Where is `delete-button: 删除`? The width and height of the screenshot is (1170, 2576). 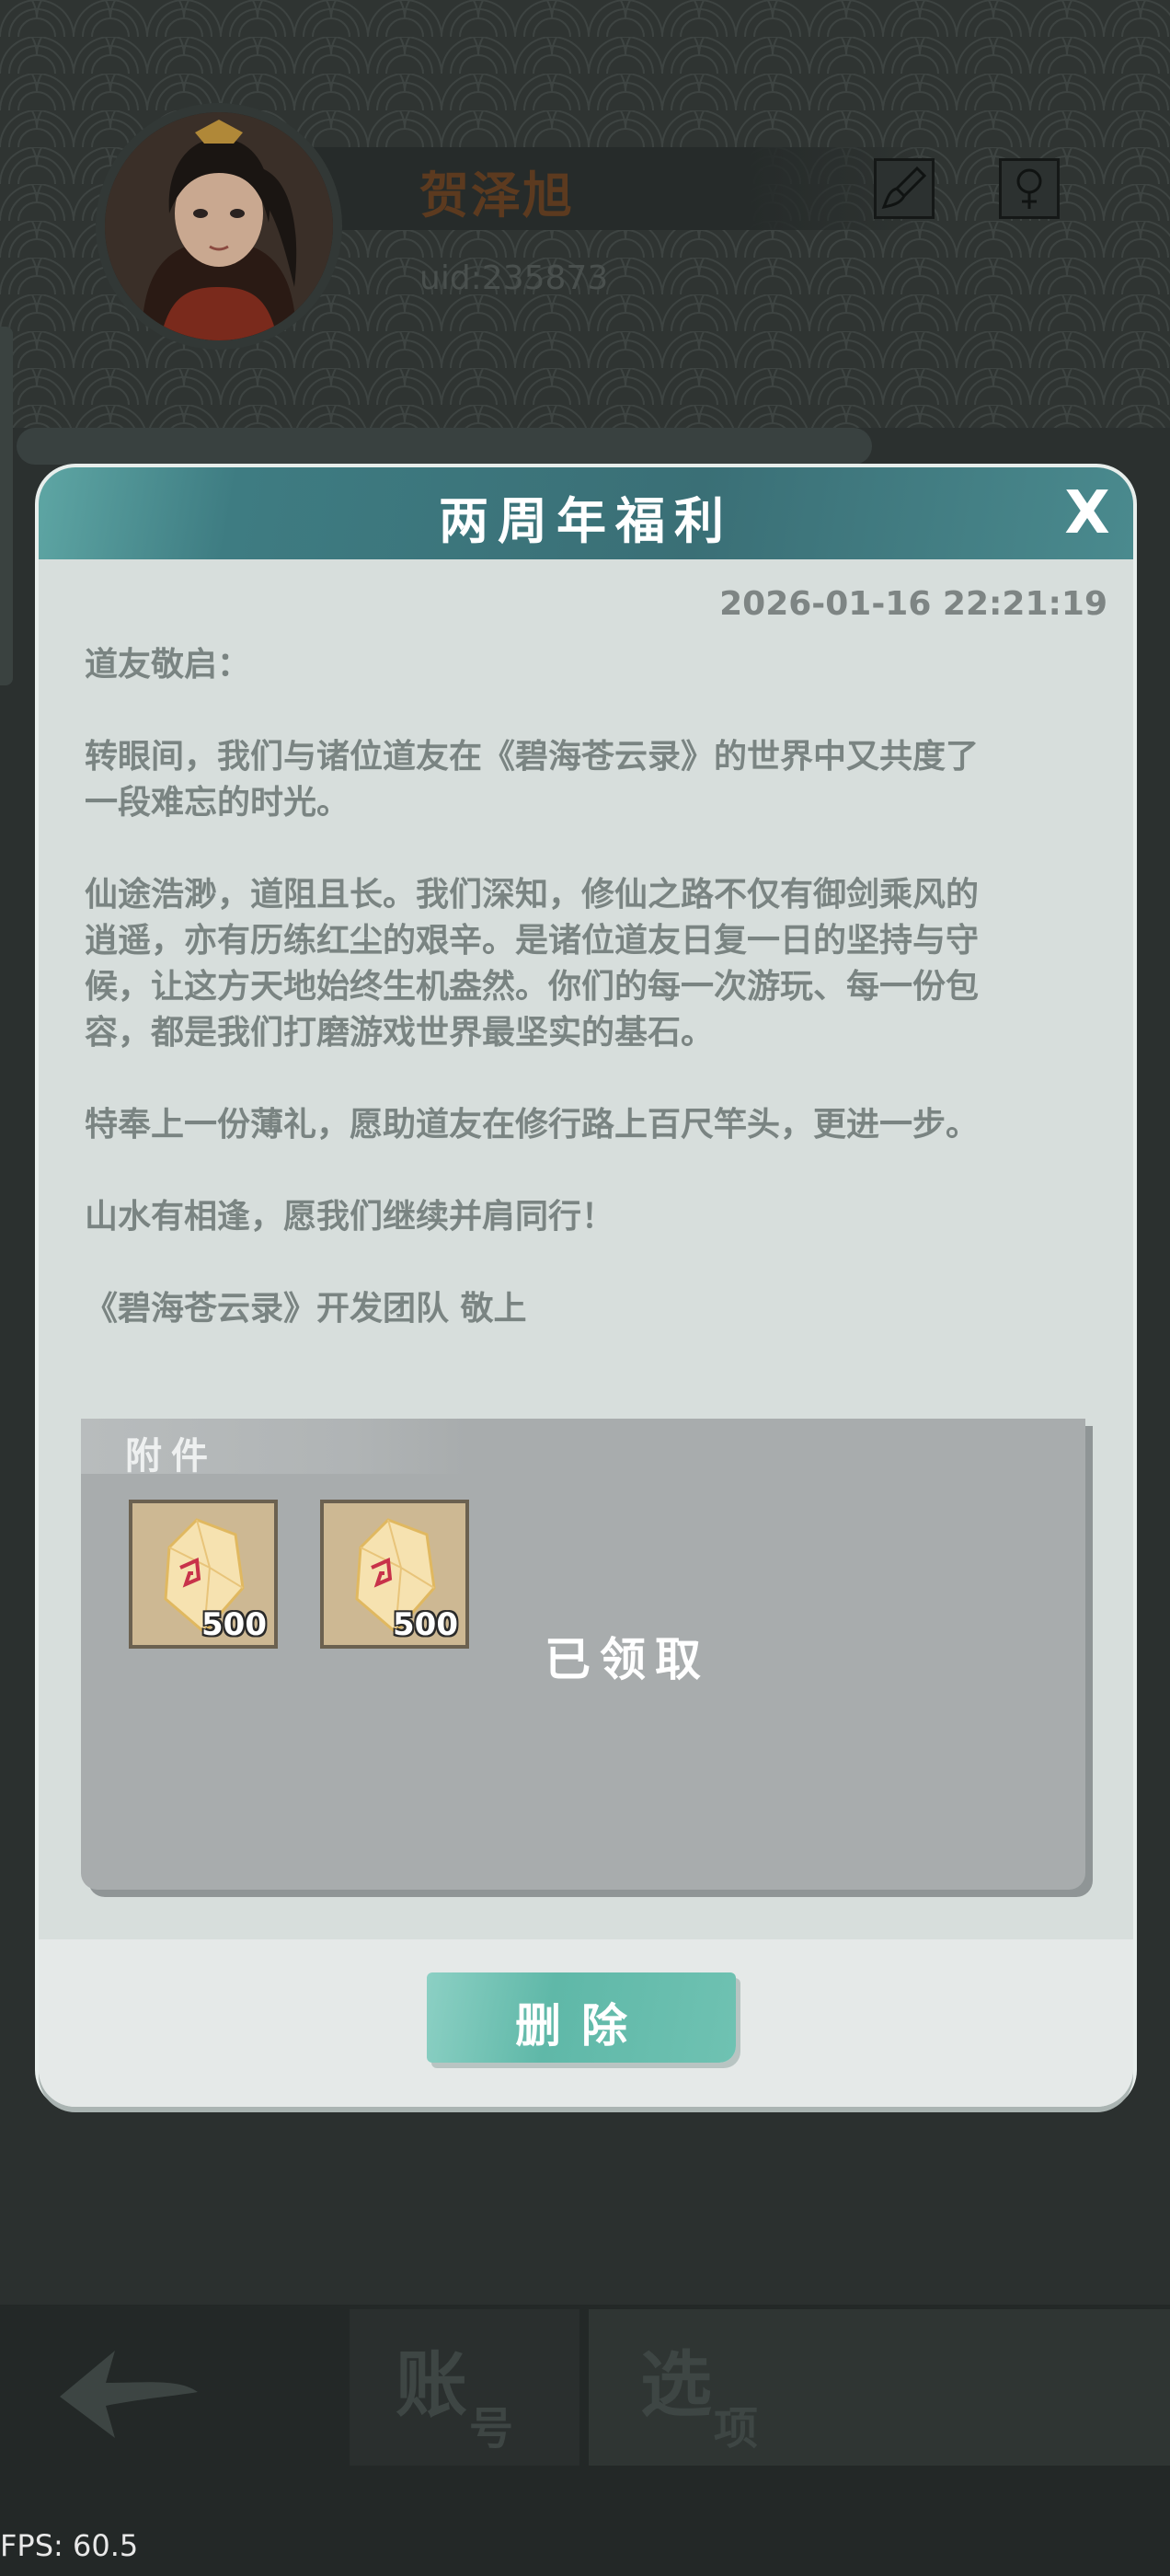
delete-button: 删除 is located at coordinates (581, 2017).